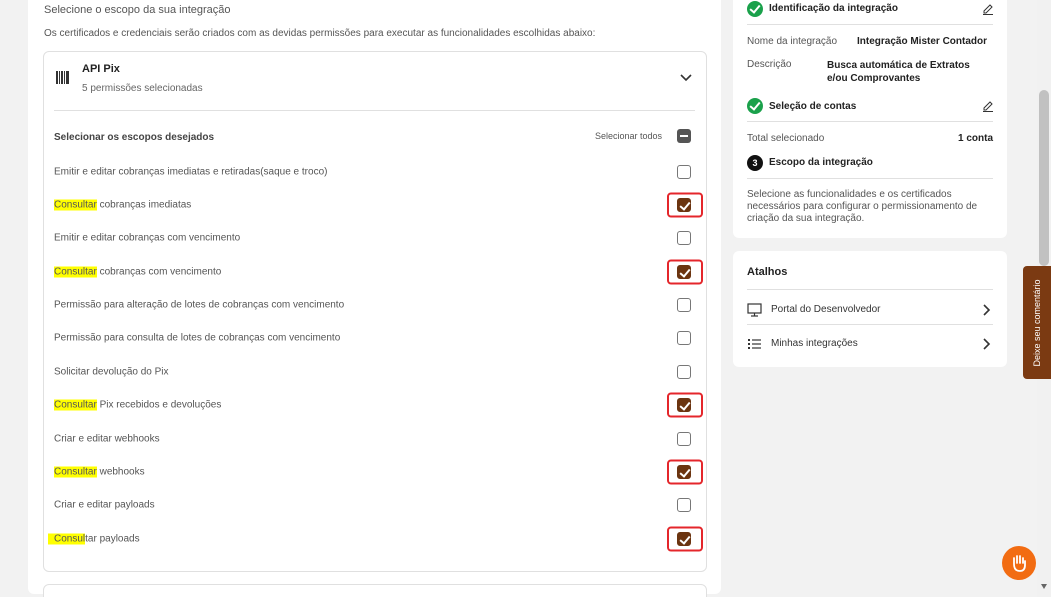 The image size is (1051, 597). I want to click on permission-row: Consultar Pix recebidos e devoluções, so click(381, 405).